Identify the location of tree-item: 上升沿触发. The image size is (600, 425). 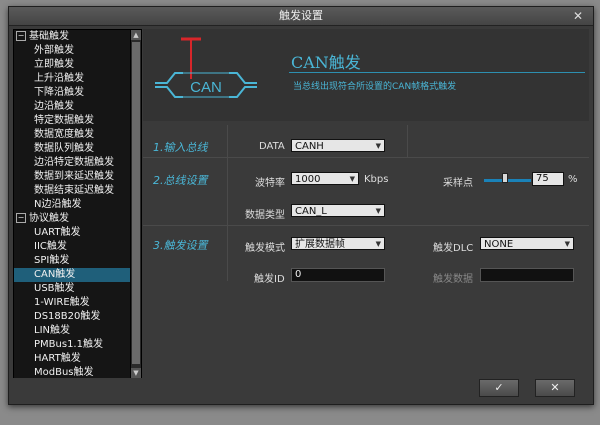
(72, 79).